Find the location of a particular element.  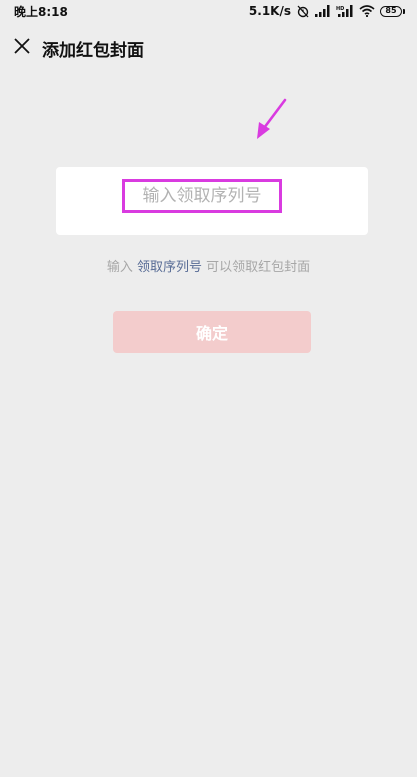

close-button is located at coordinates (22, 48).